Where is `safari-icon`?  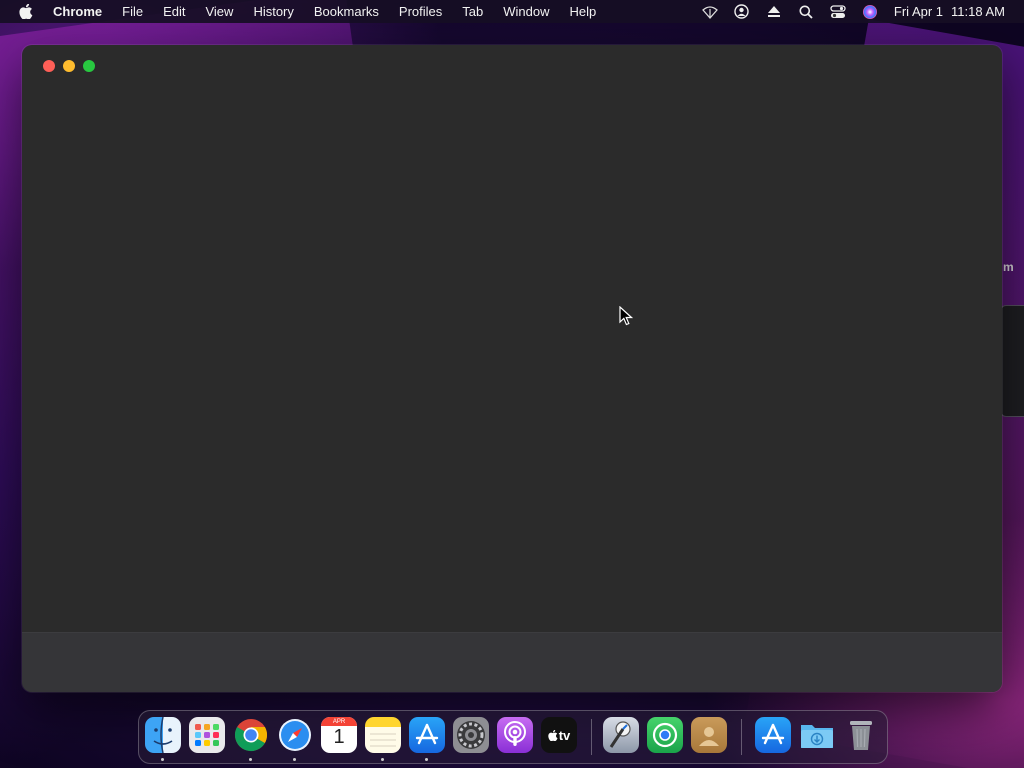 safari-icon is located at coordinates (295, 735).